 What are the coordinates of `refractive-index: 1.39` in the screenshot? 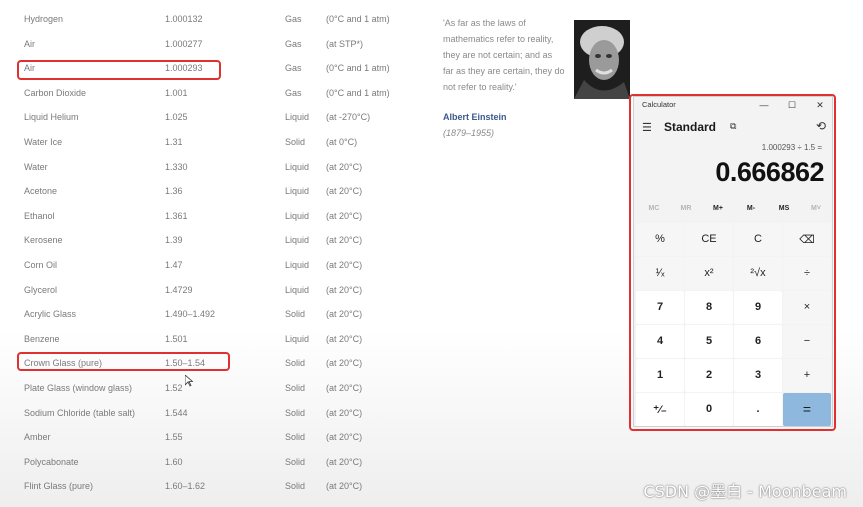 It's located at (174, 240).